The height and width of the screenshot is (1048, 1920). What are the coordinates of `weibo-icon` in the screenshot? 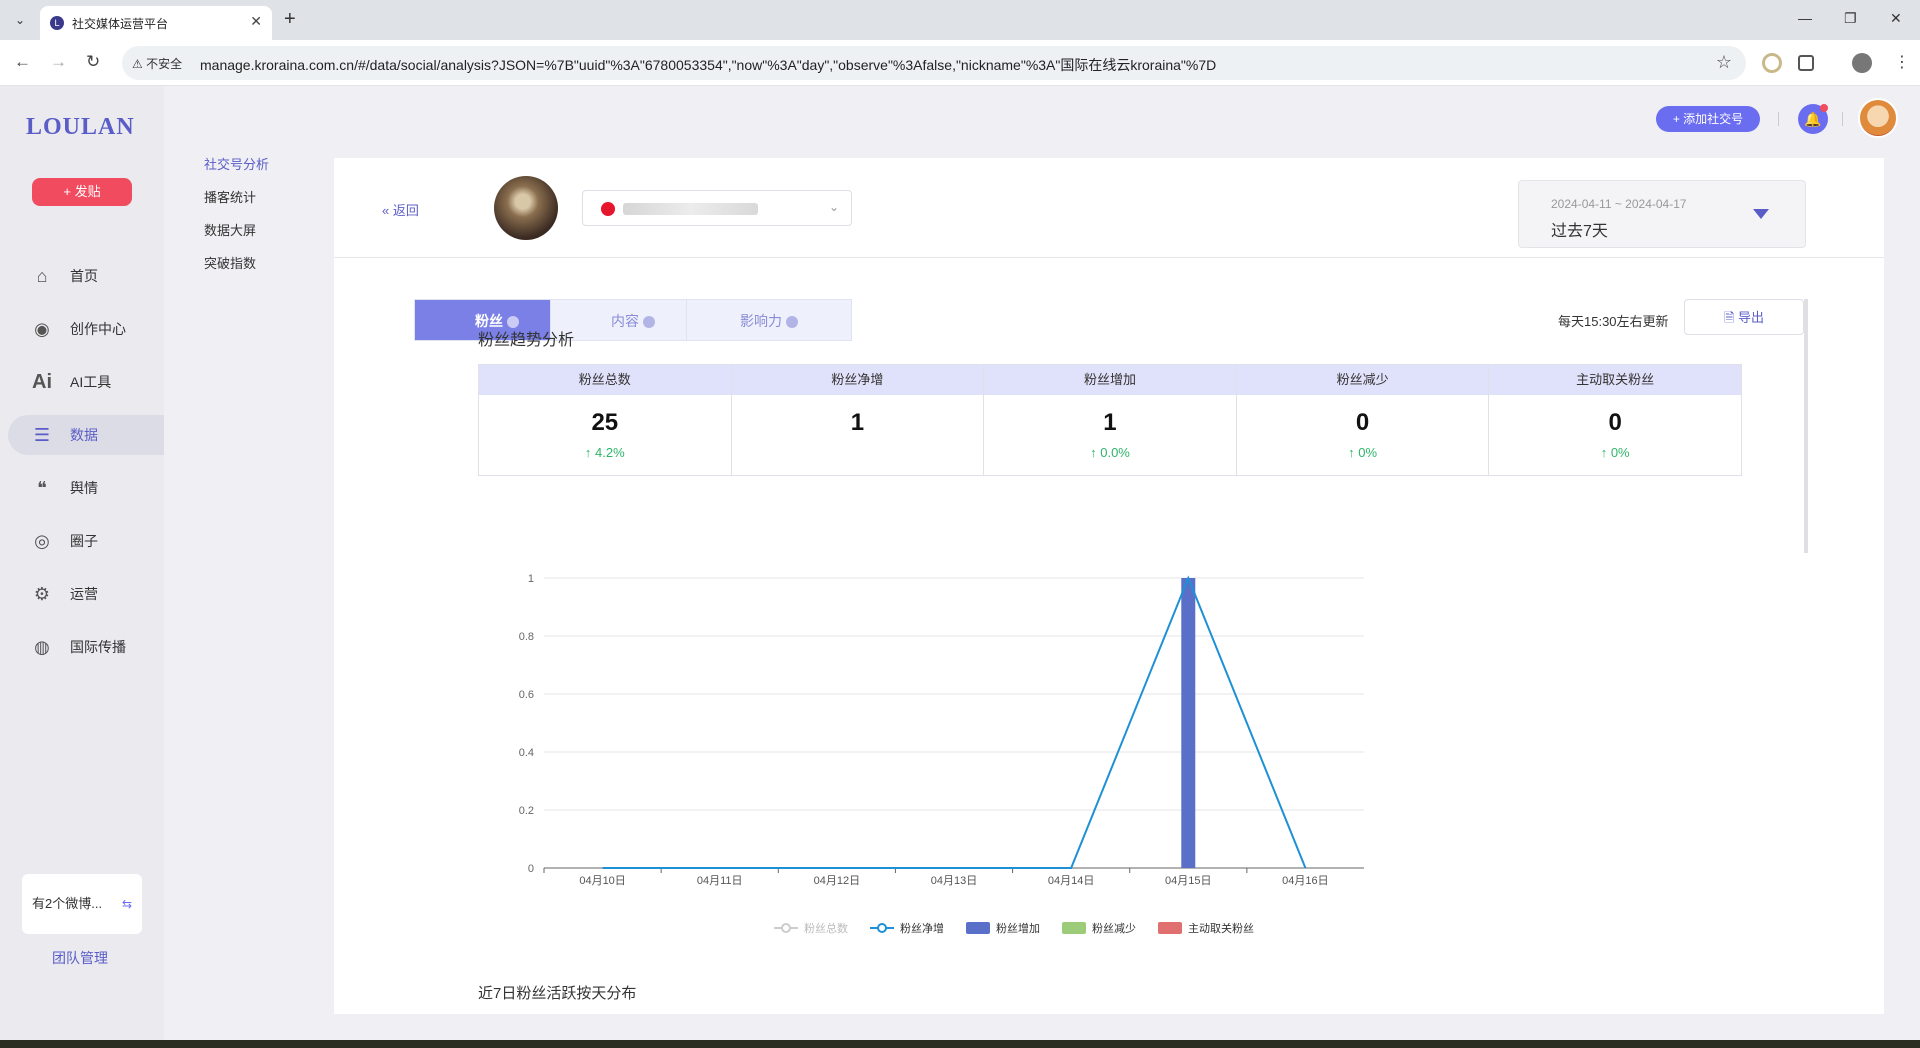 It's located at (608, 209).